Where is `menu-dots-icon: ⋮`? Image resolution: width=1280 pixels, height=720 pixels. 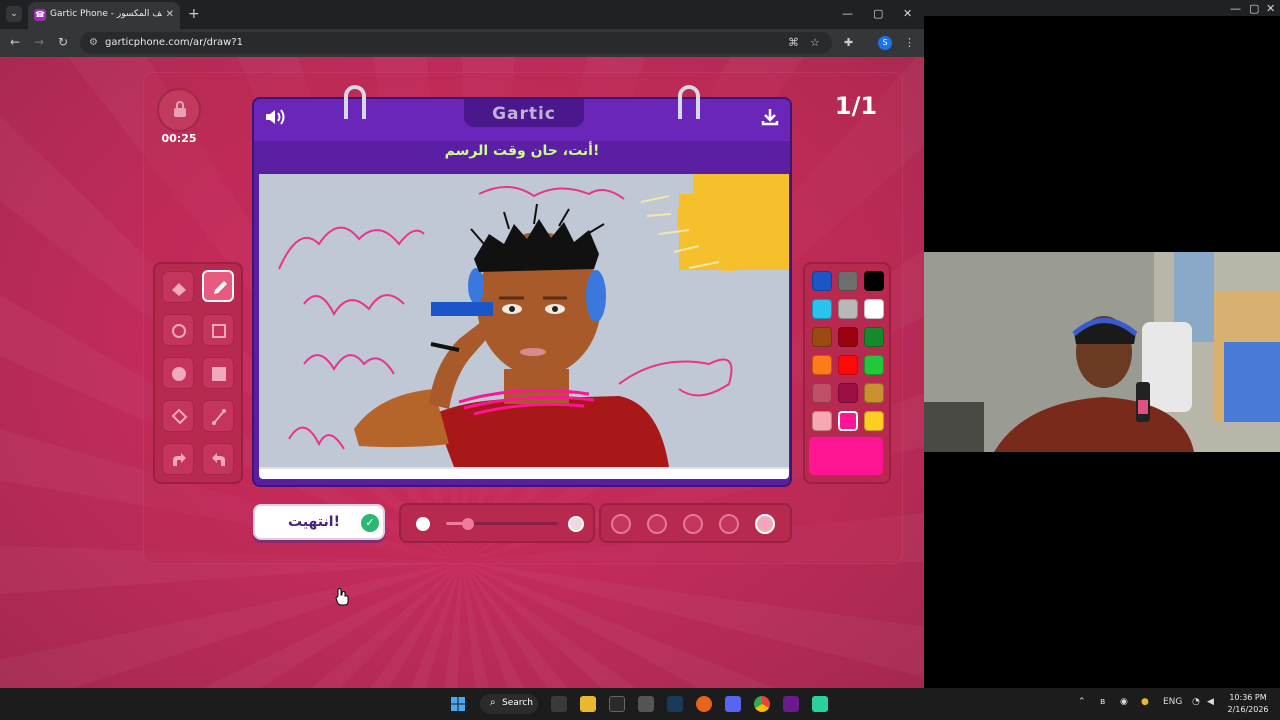
menu-dots-icon: ⋮ is located at coordinates (909, 42).